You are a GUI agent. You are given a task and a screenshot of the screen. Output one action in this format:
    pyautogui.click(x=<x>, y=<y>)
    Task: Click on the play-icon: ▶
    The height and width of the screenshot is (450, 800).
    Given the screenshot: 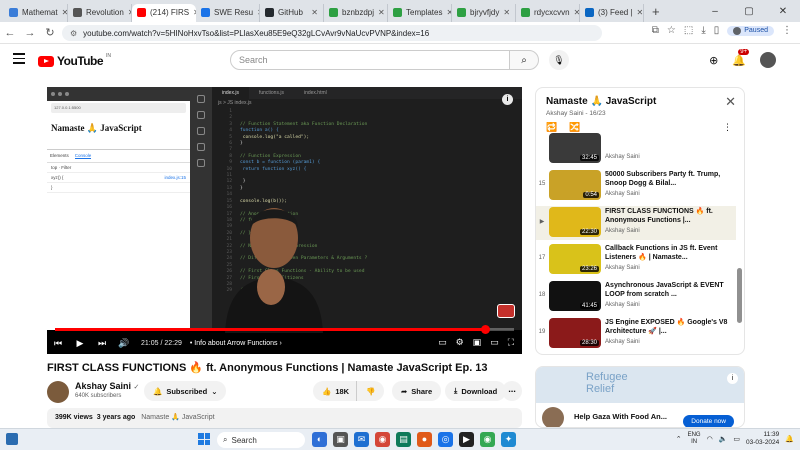 What is the action you would take?
    pyautogui.click(x=80, y=343)
    